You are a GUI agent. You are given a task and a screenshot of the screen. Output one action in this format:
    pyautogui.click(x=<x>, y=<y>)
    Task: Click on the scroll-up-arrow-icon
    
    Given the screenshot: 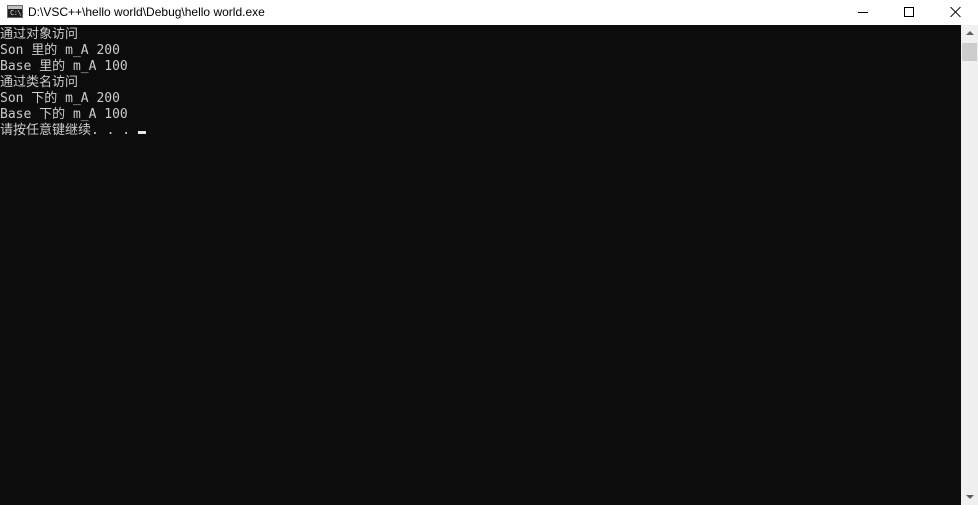 What is the action you would take?
    pyautogui.click(x=970, y=33)
    